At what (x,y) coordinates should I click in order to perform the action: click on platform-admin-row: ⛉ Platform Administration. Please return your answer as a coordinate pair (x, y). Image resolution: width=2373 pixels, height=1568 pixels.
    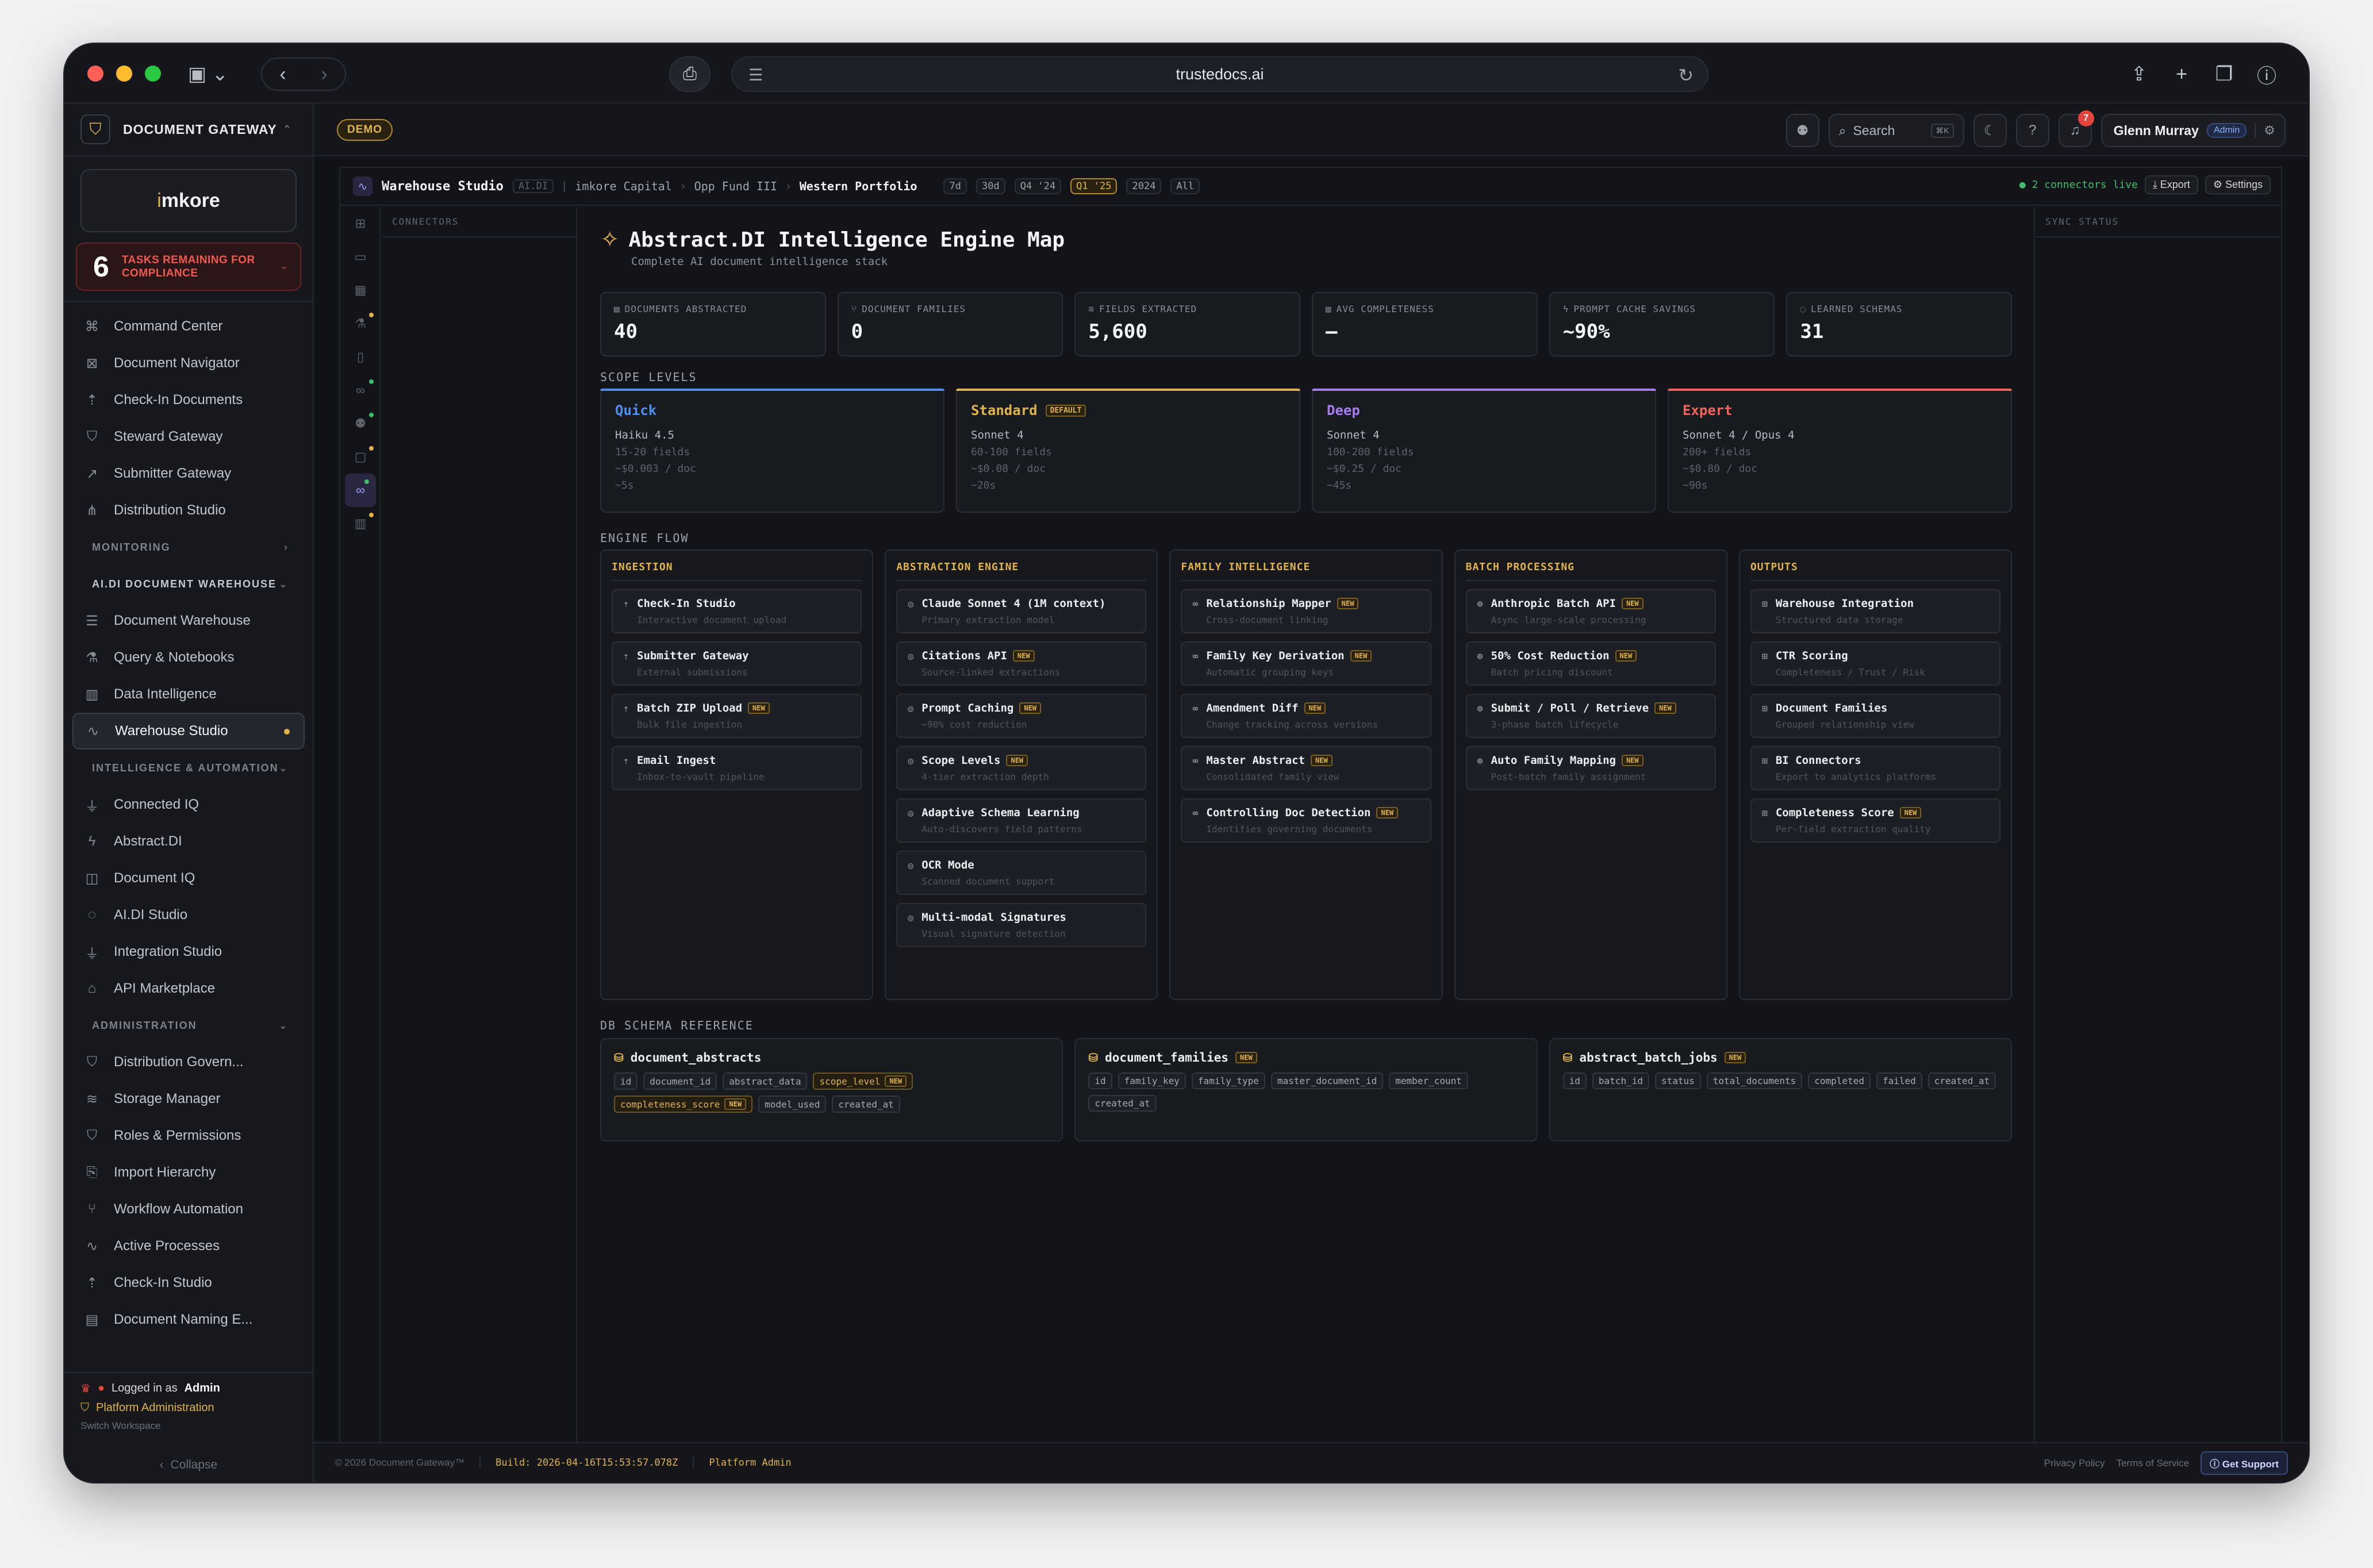
    Looking at the image, I should click on (188, 1408).